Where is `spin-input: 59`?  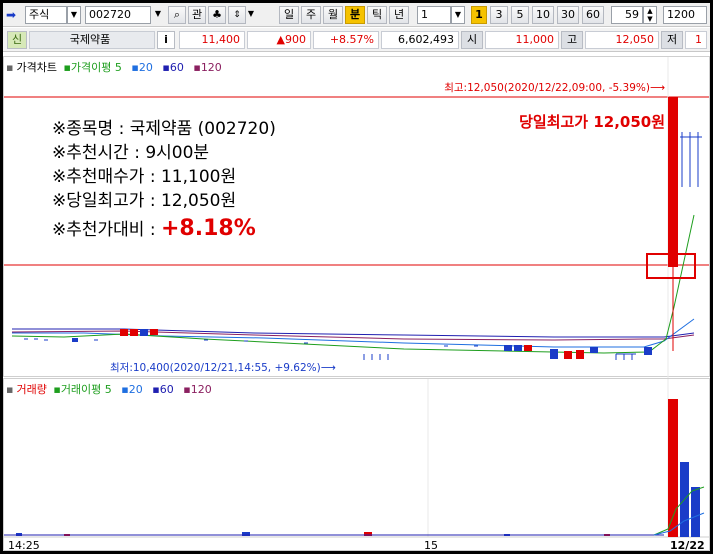 spin-input: 59 is located at coordinates (627, 15).